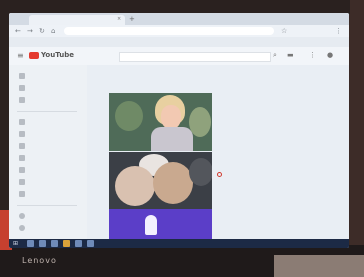 This screenshot has height=277, width=364. I want to click on thumbnail-child-body, so click(172, 139).